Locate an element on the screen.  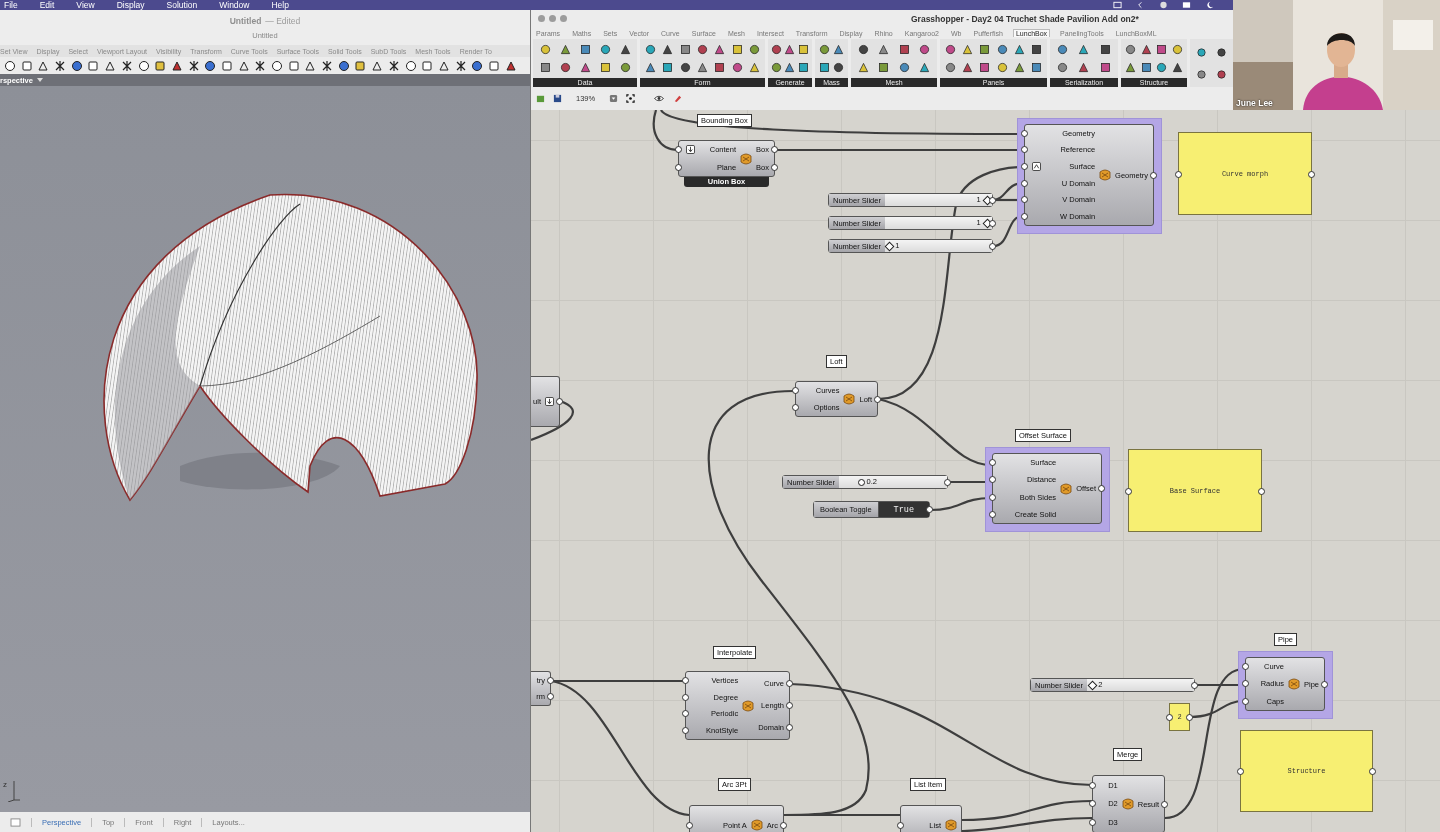
menu-item: File is located at coordinates (11, 5).